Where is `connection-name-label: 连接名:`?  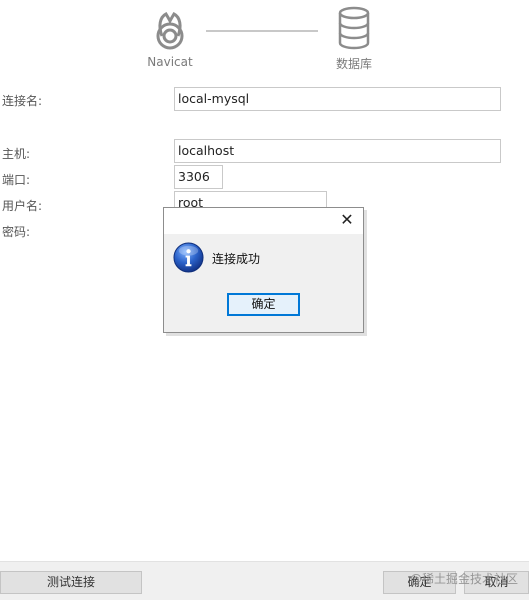 connection-name-label: 连接名: is located at coordinates (22, 101).